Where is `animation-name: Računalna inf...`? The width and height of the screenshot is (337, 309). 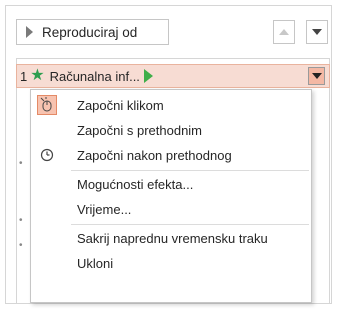
animation-name: Računalna inf... is located at coordinates (94, 76).